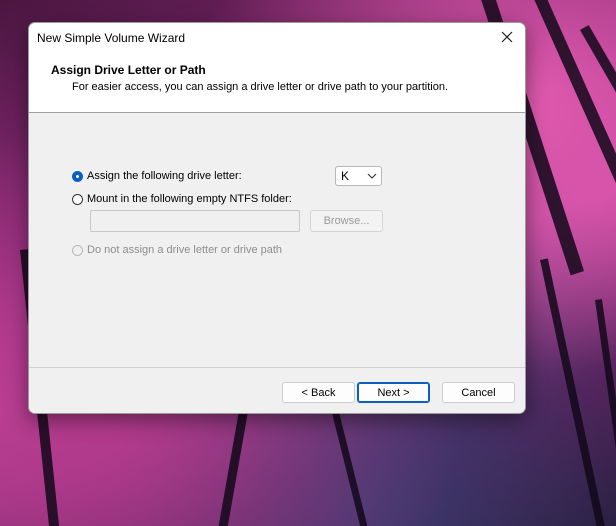  Describe the element at coordinates (393, 392) in the screenshot. I see `next-button: Next >` at that location.